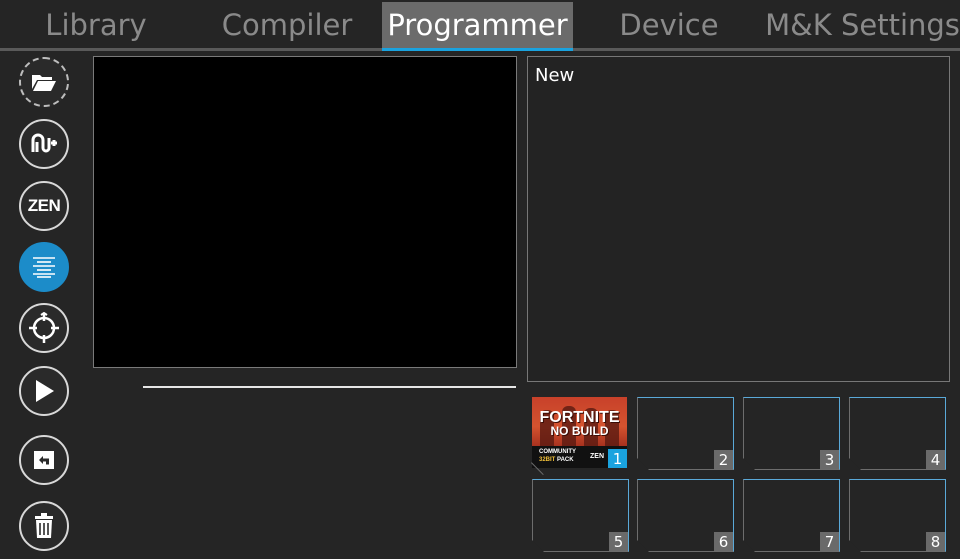 The height and width of the screenshot is (559, 960). I want to click on left-toolbar: ZEN, so click(45, 307).